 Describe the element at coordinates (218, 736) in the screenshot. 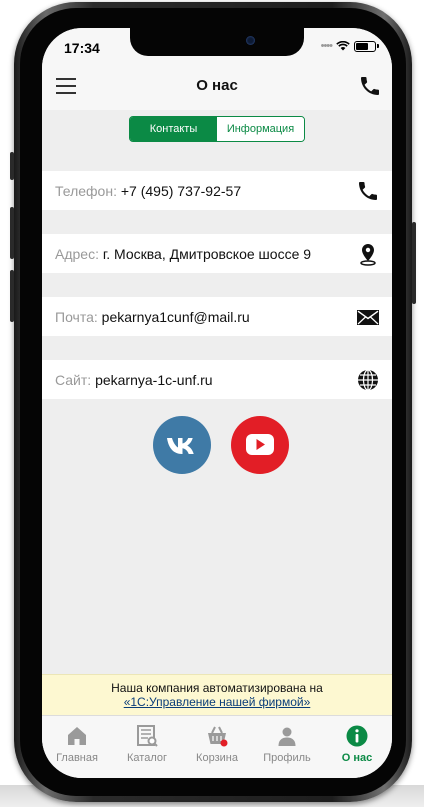

I see `cart-icon` at that location.